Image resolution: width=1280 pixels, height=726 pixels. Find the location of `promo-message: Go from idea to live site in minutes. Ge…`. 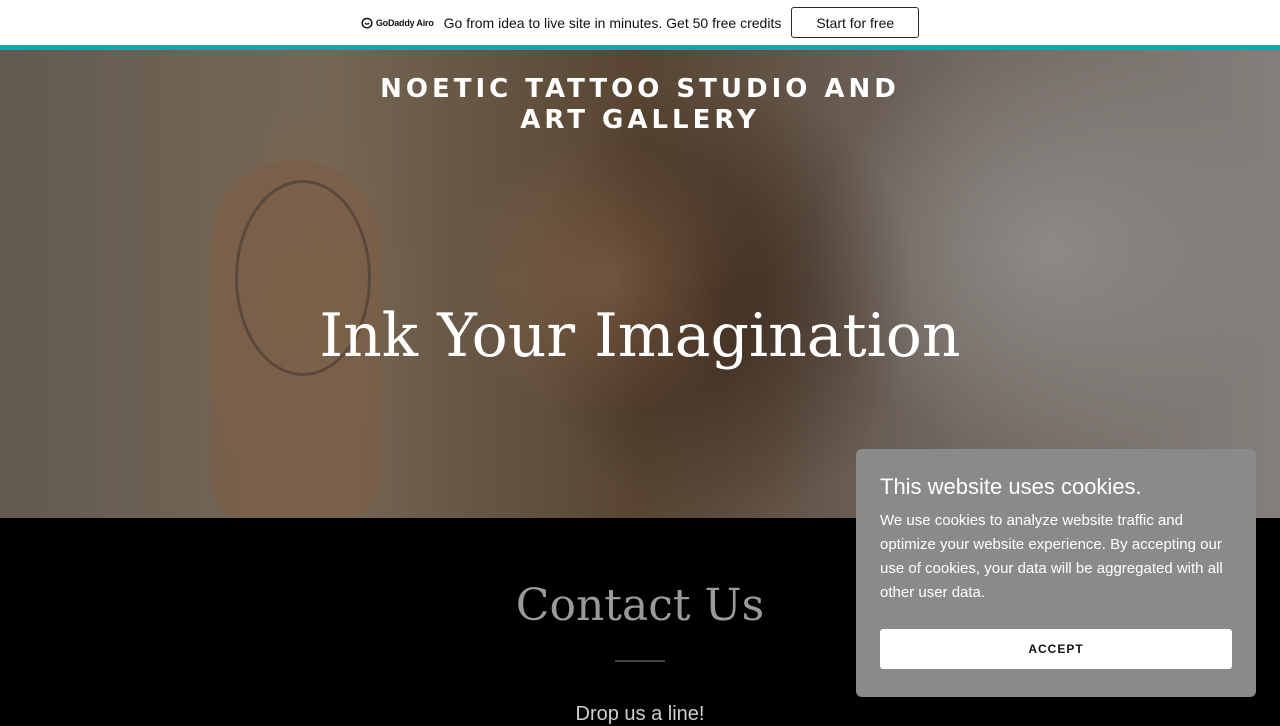

promo-message: Go from idea to live site in minutes. Ge… is located at coordinates (612, 22).